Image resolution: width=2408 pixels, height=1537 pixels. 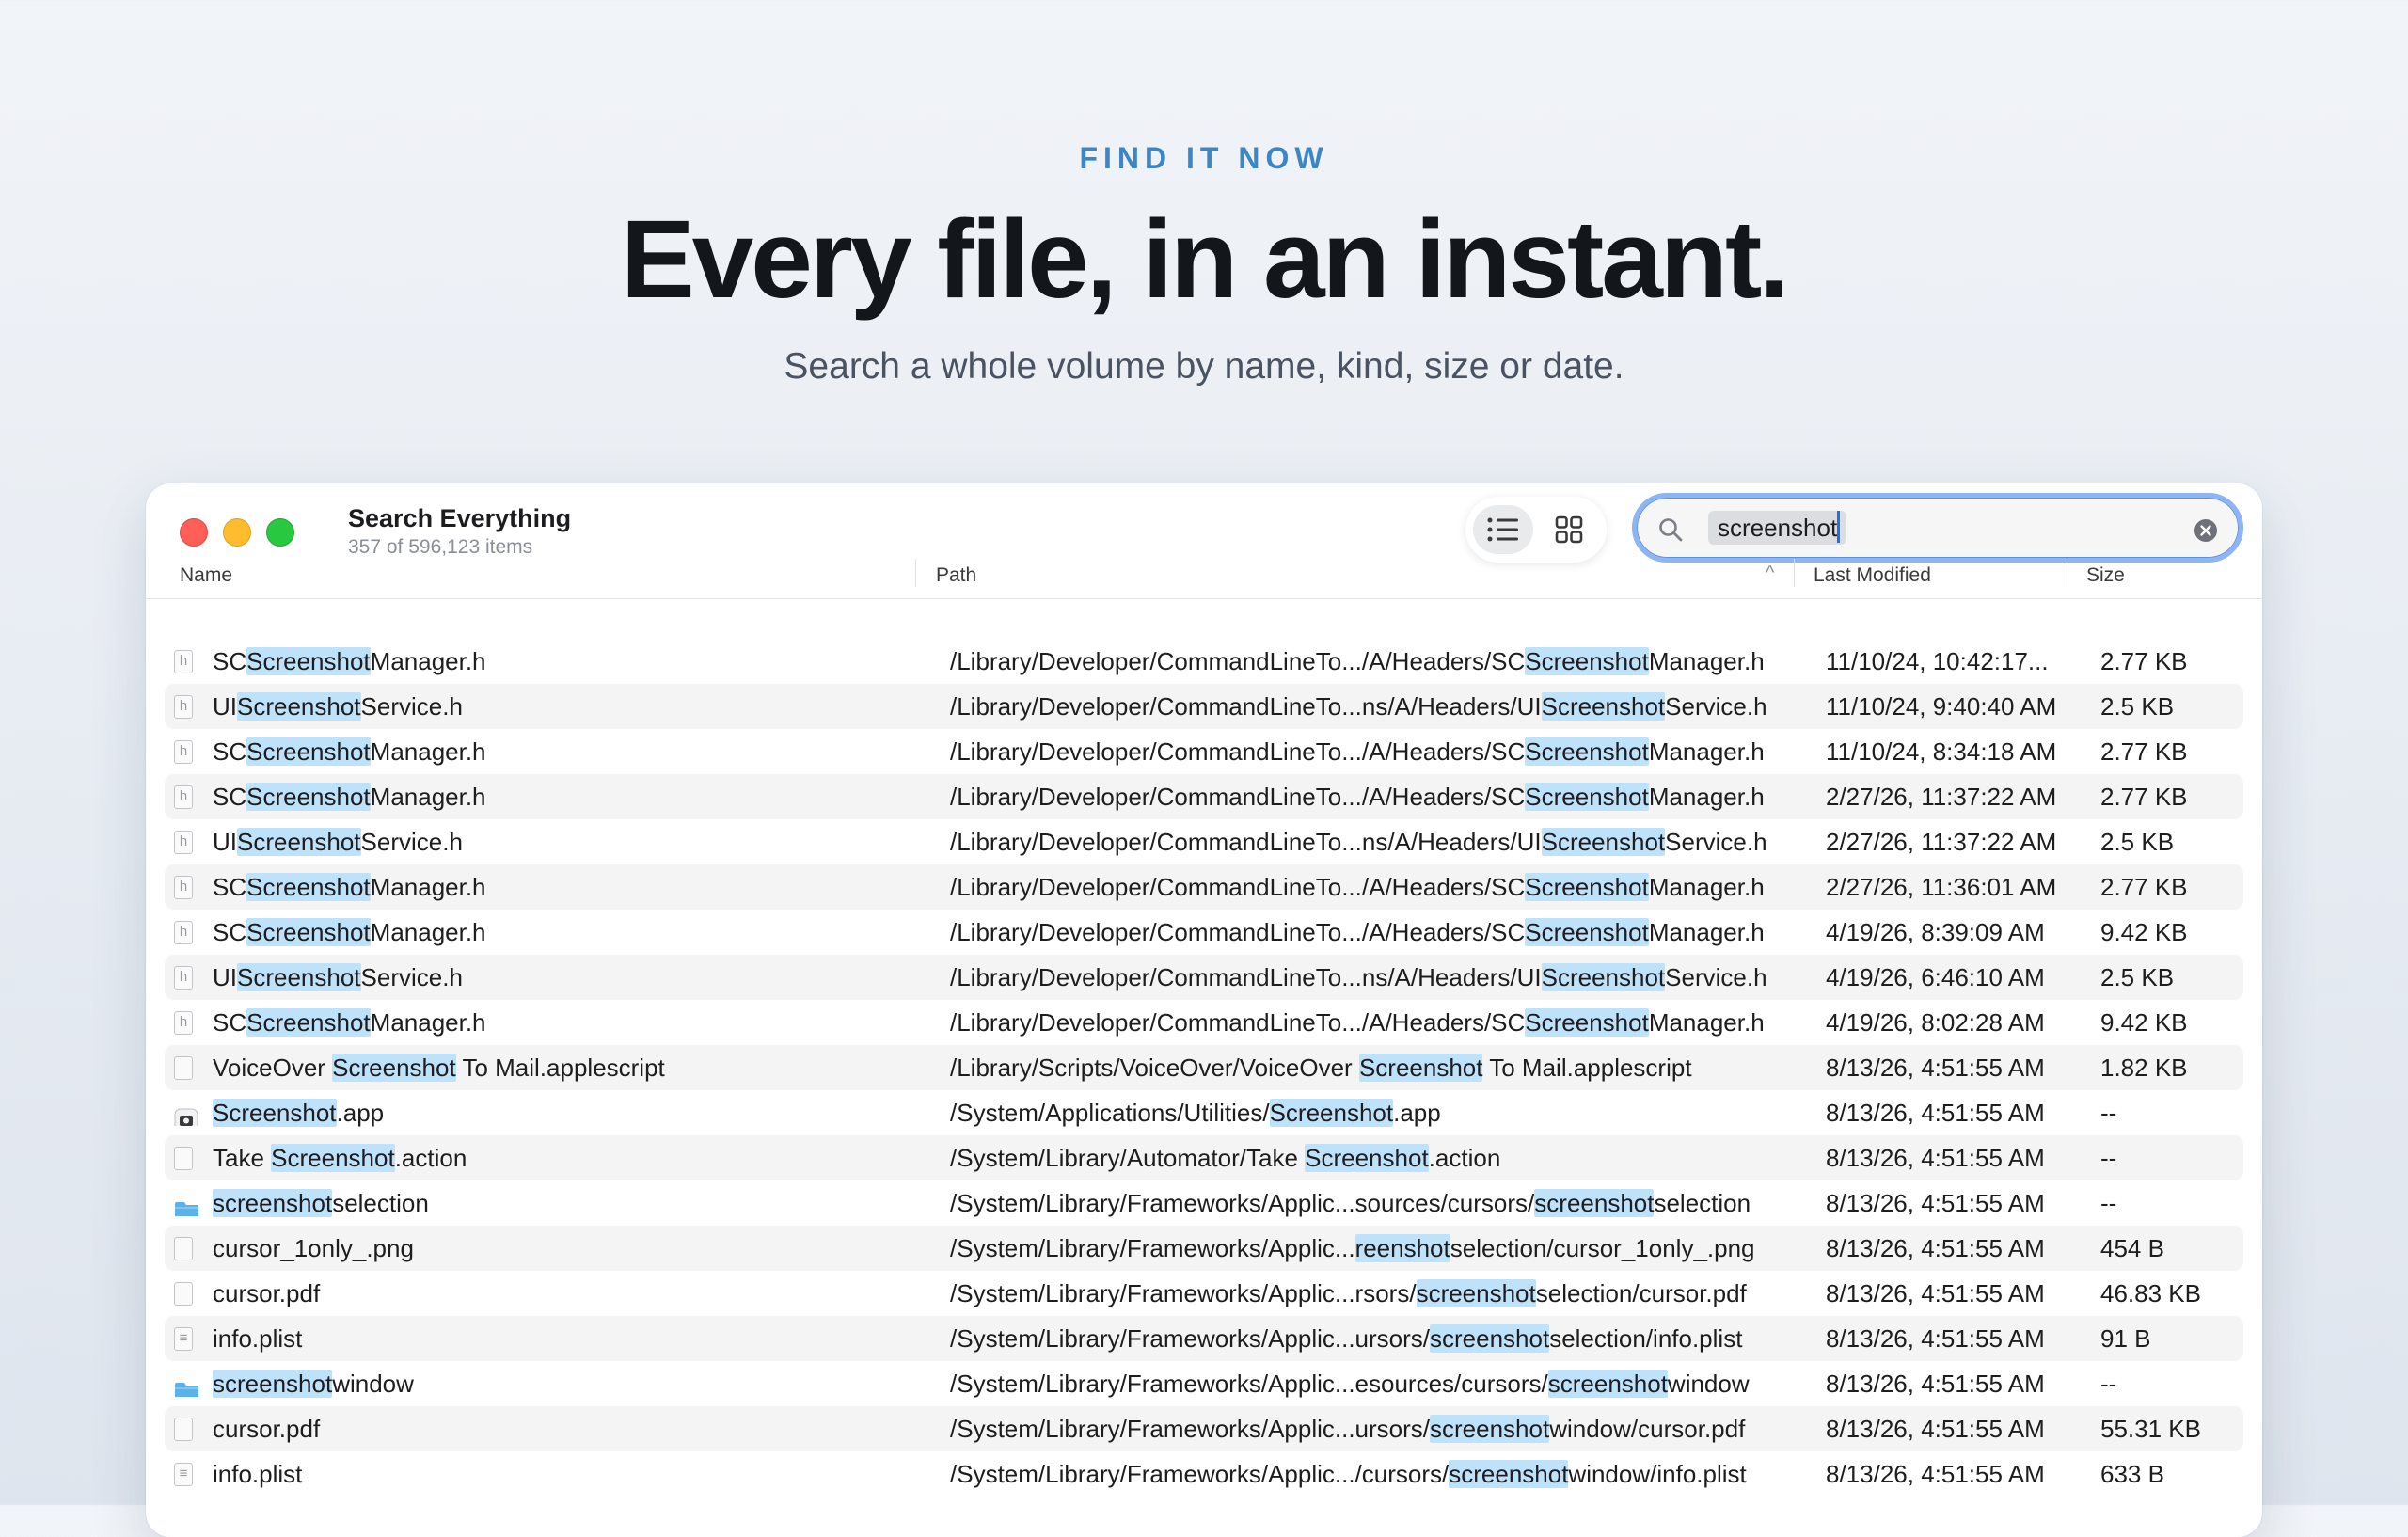 I want to click on column-header-bar: Name Path ^ Last Modified Size, so click(x=1204, y=571).